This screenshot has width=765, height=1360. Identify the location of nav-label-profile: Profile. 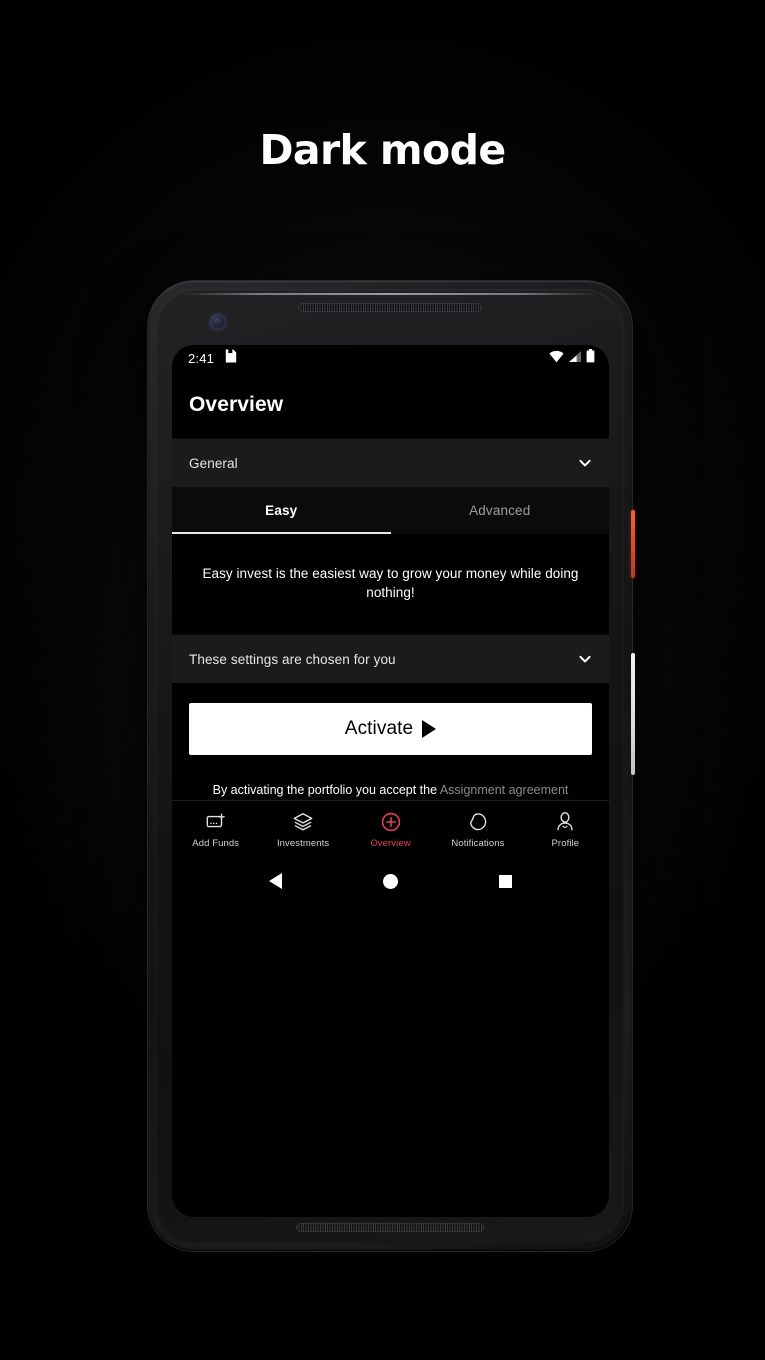
(565, 843).